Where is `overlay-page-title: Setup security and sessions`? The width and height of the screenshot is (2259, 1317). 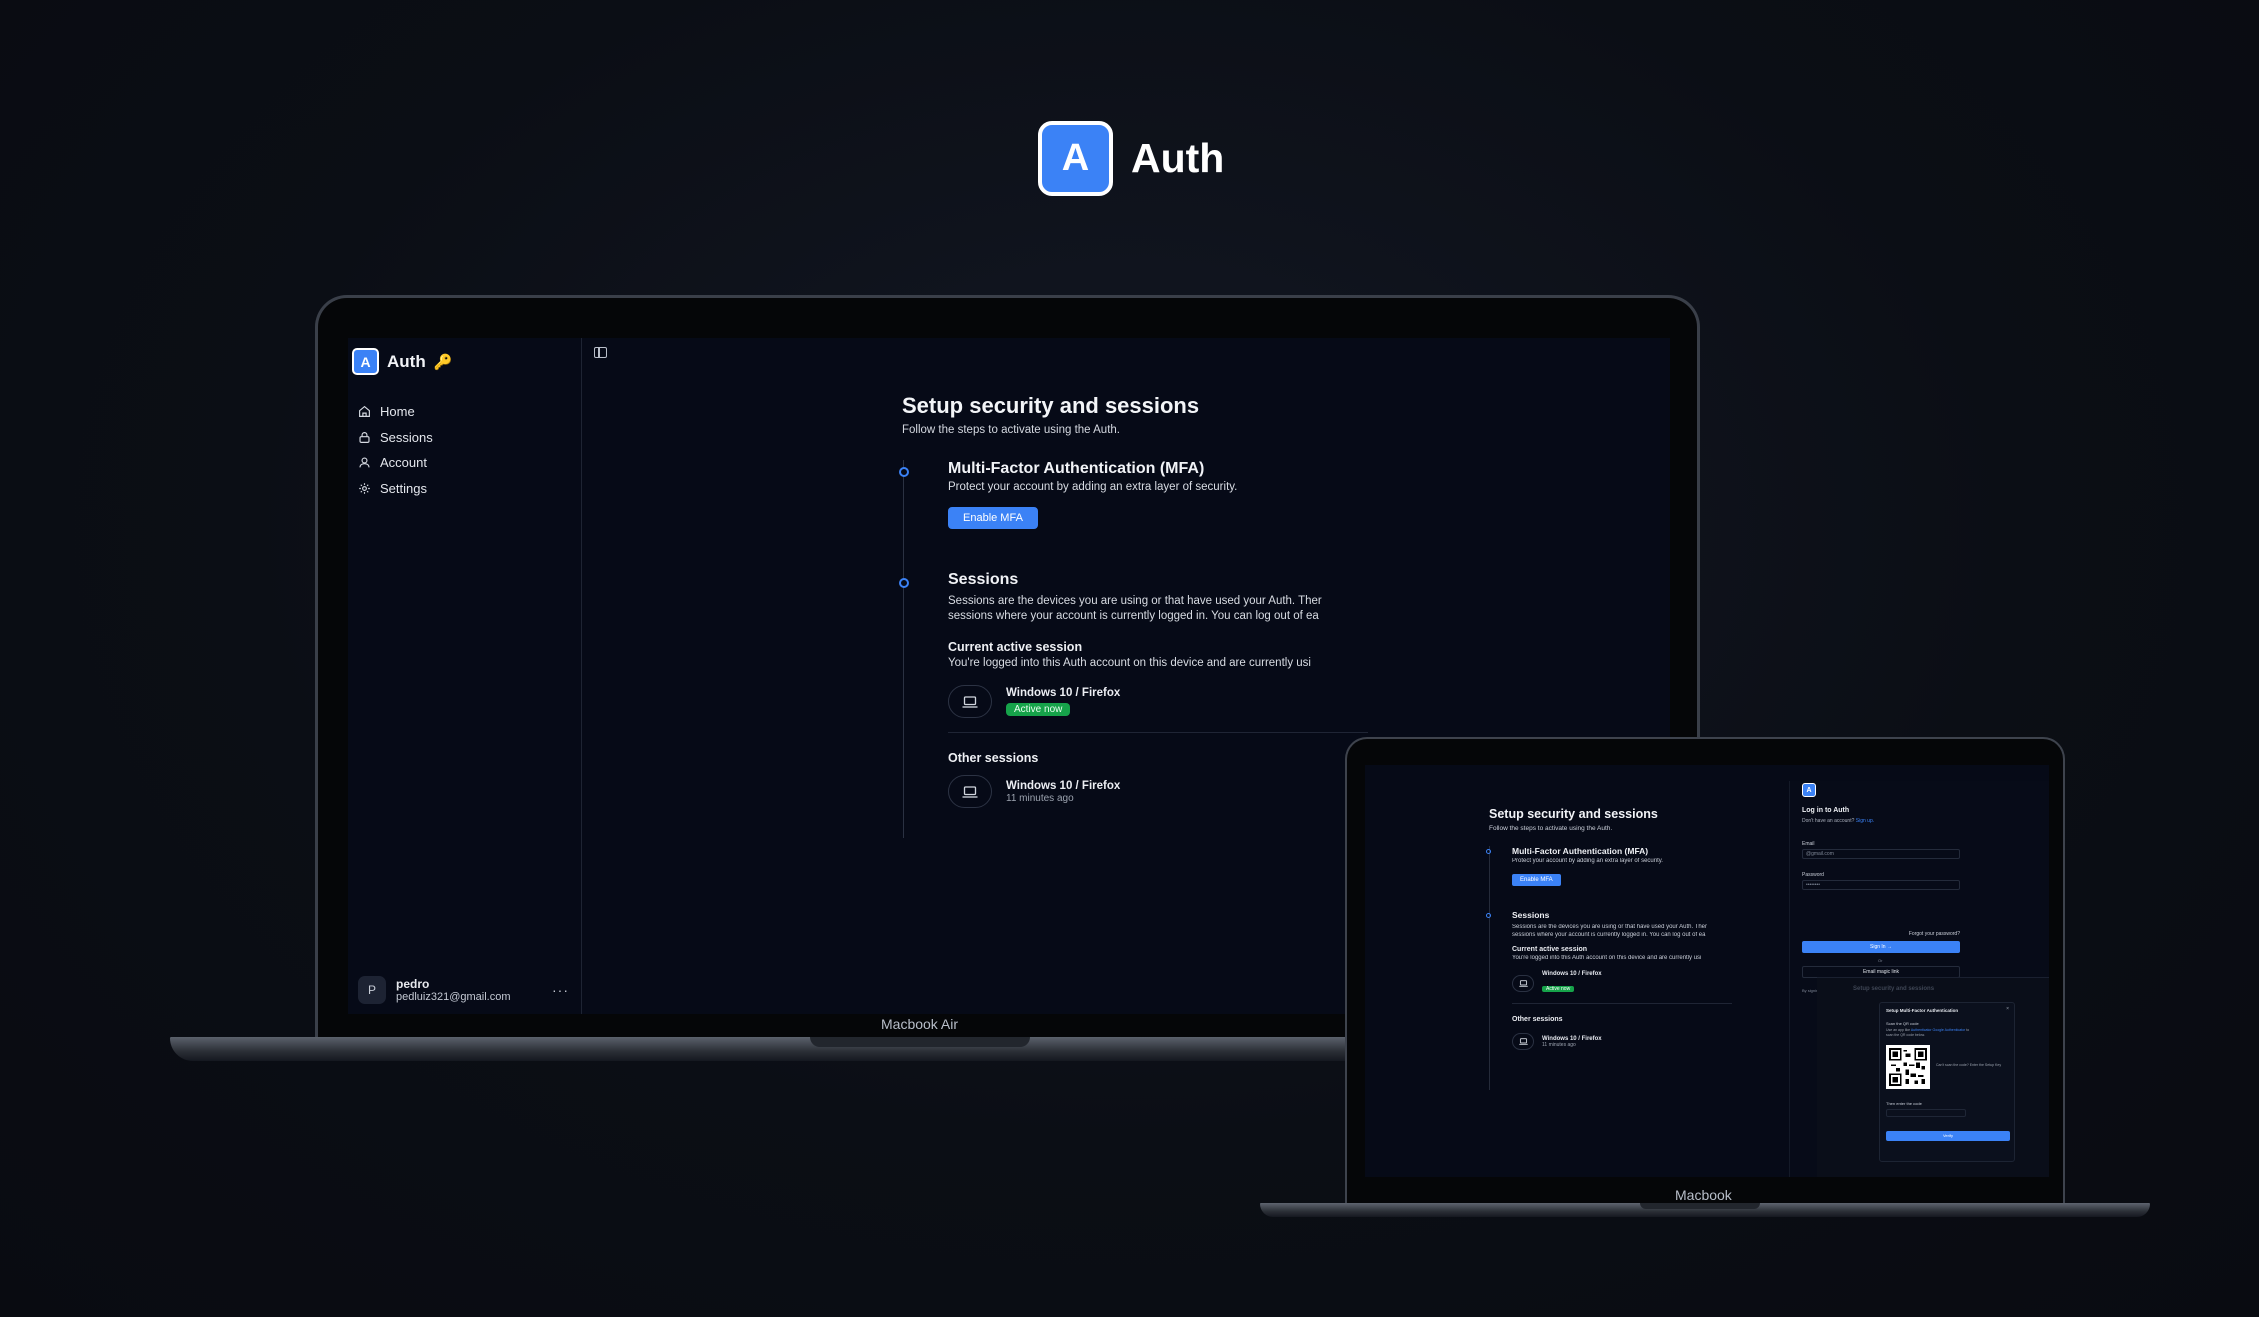 overlay-page-title: Setup security and sessions is located at coordinates (1894, 989).